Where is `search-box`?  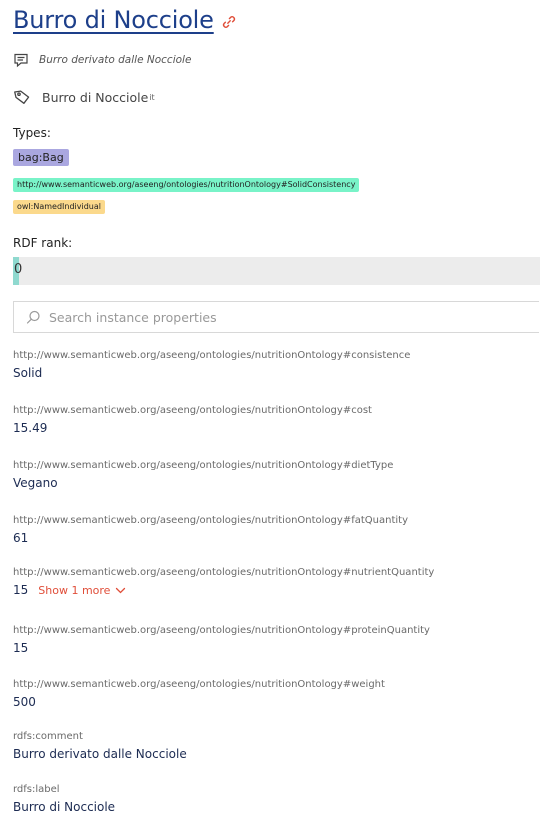
search-box is located at coordinates (276, 317).